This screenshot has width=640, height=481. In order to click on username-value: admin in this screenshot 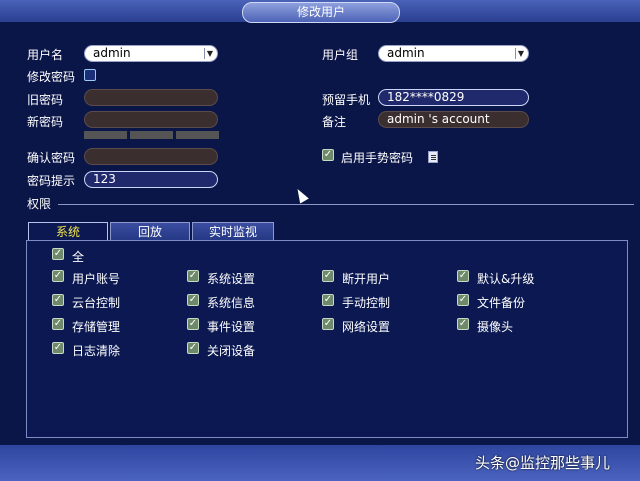, I will do `click(112, 53)`.